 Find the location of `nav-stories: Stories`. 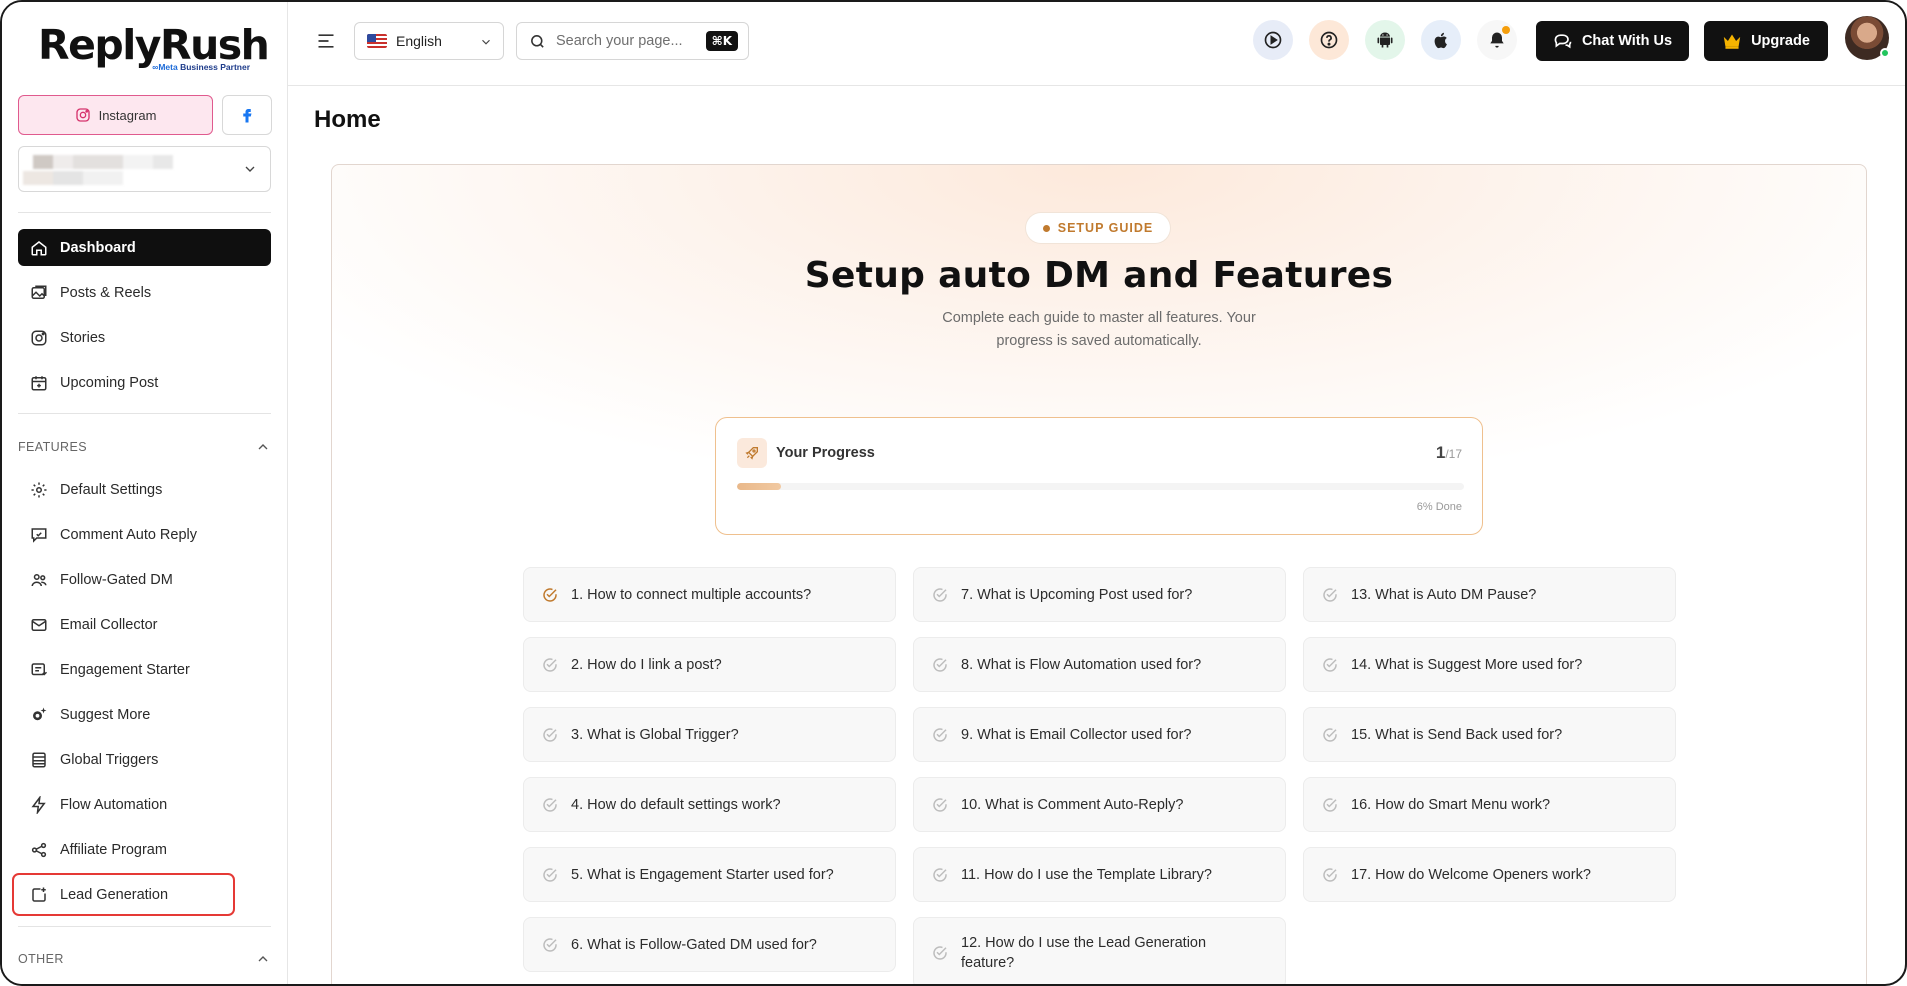

nav-stories: Stories is located at coordinates (144, 337).